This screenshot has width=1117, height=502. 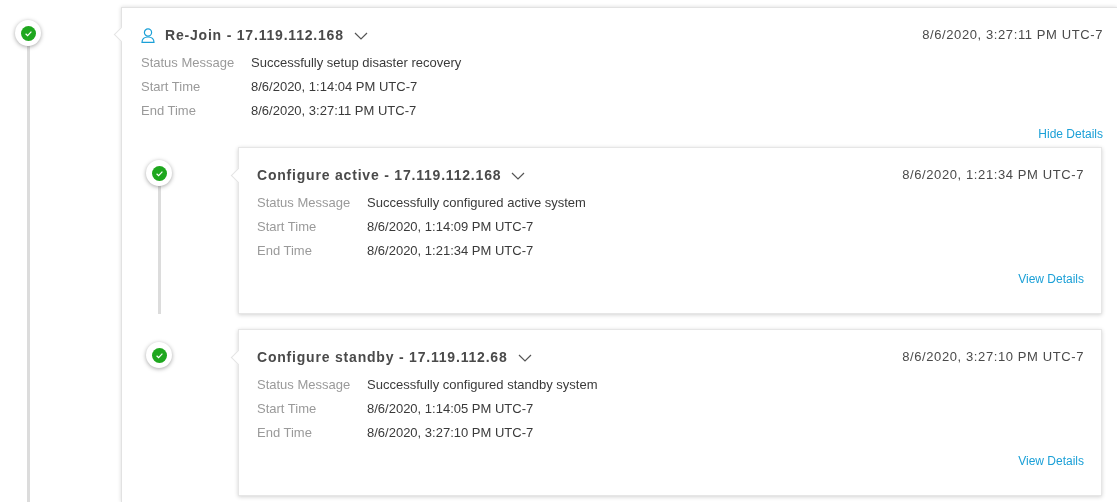 What do you see at coordinates (476, 203) in the screenshot?
I see `field-value: Successfully configured active system` at bounding box center [476, 203].